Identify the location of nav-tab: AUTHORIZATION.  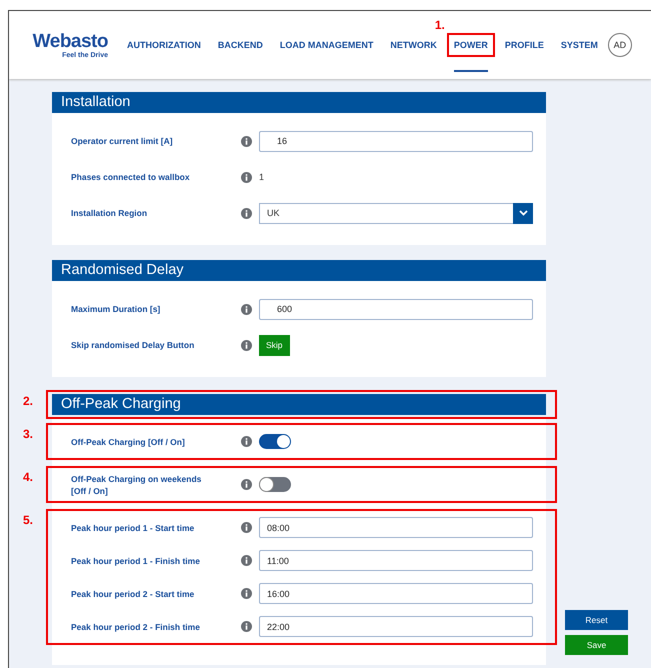
(164, 45).